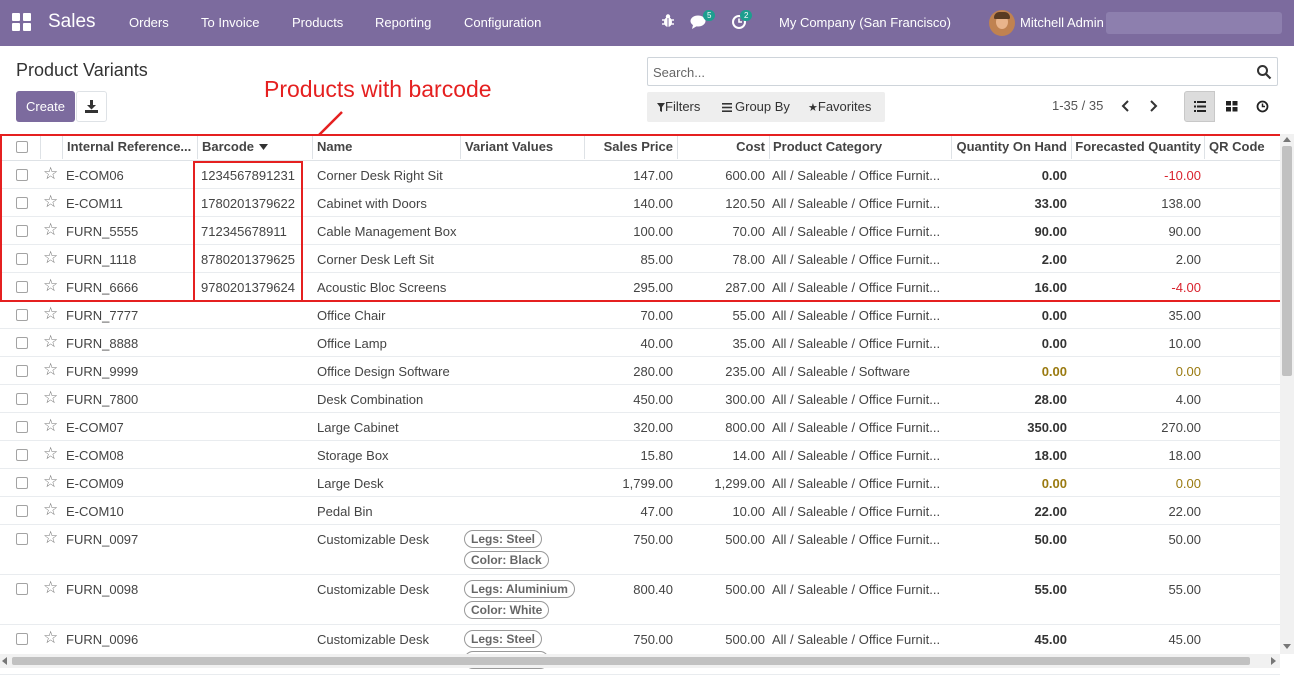  Describe the element at coordinates (1136, 146) in the screenshot. I see `column-forecasted-quantity: Forecasted Quantity` at that location.